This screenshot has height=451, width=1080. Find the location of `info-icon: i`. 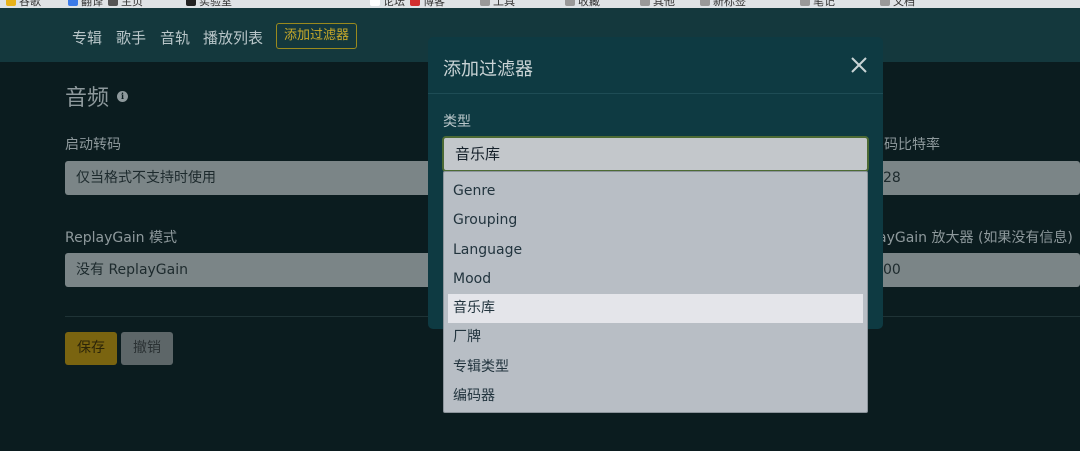

info-icon: i is located at coordinates (123, 96).